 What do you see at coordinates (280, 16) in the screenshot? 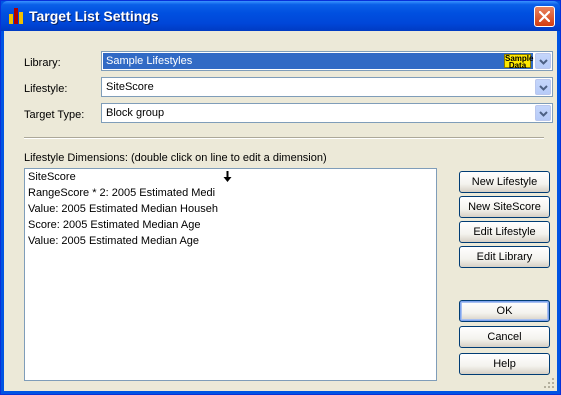
I see `title-bar: Target List Settings` at bounding box center [280, 16].